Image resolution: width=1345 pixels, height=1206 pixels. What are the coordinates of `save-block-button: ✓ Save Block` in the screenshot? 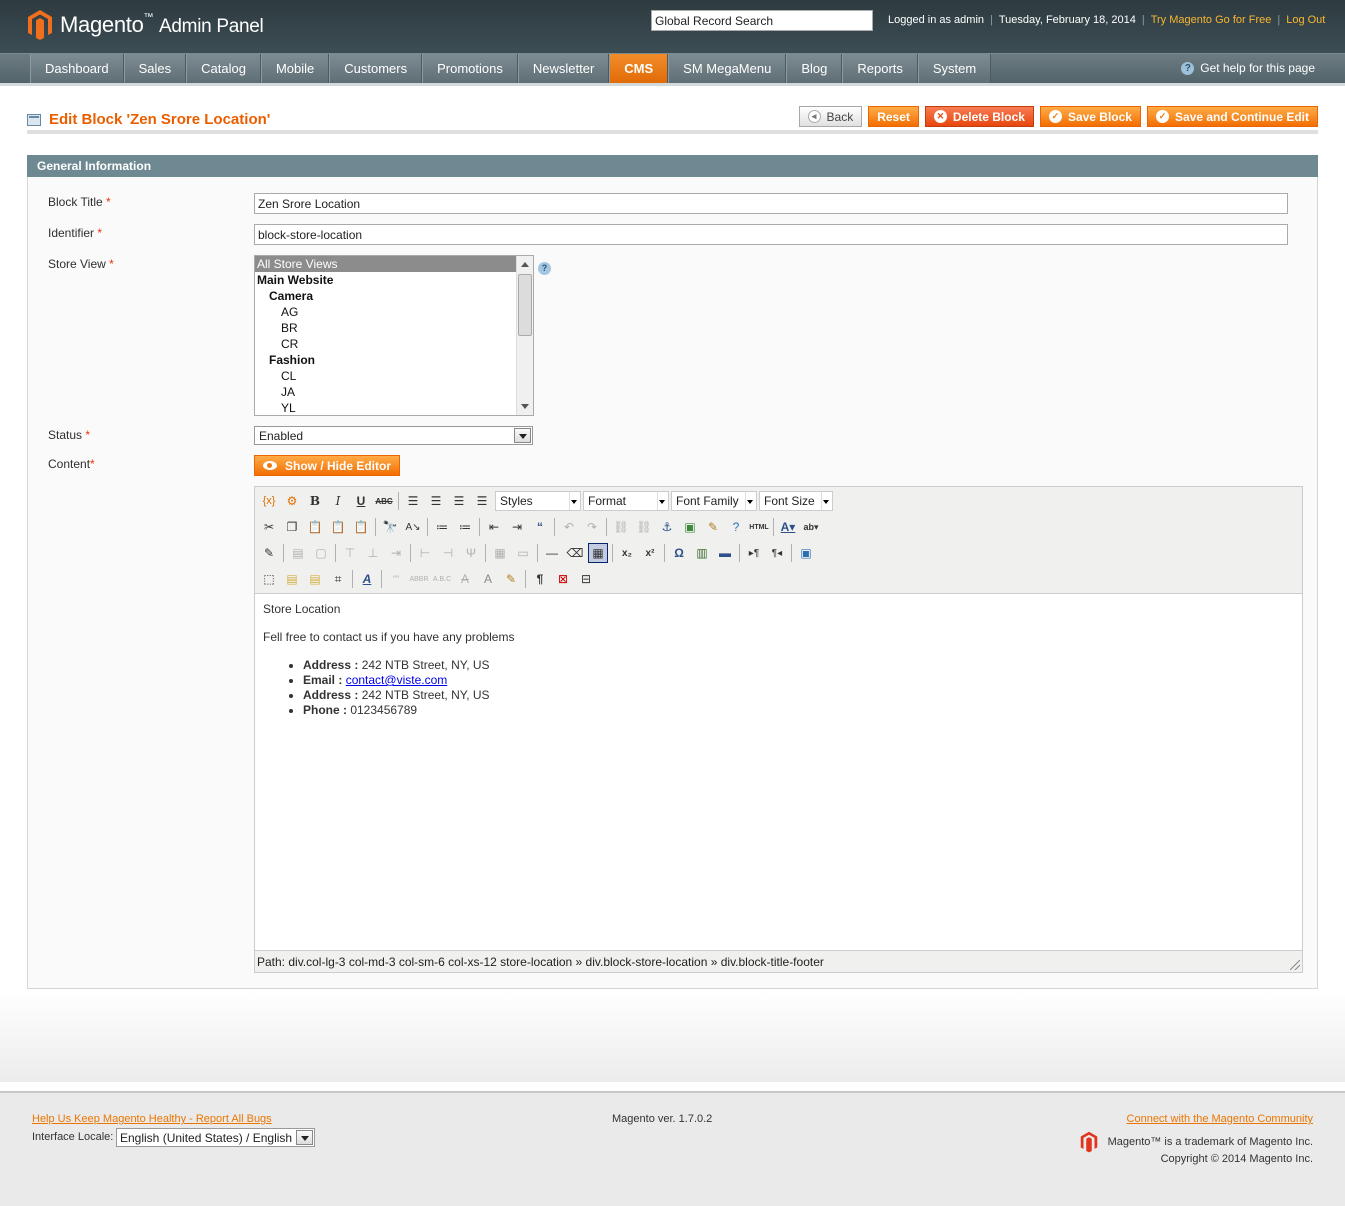 It's located at (1090, 116).